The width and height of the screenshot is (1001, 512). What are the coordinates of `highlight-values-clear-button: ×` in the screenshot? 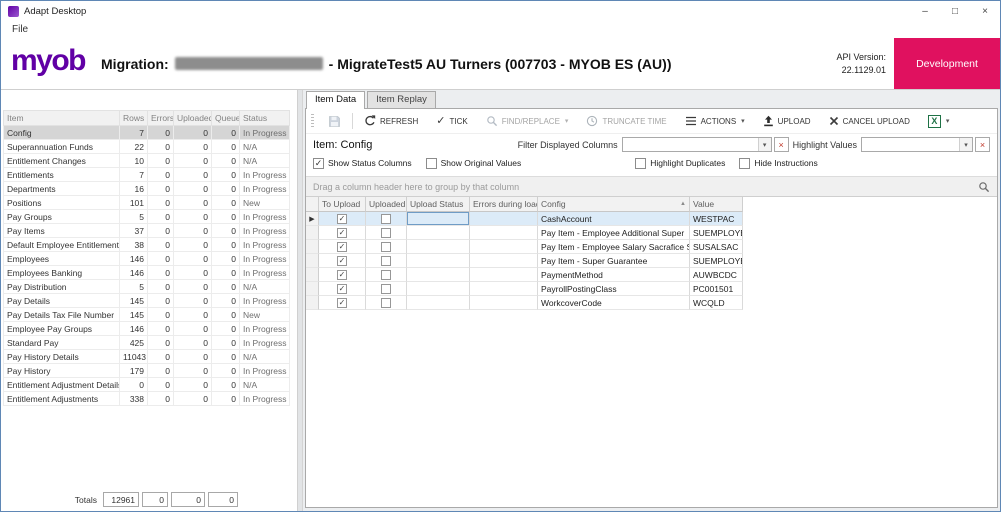 It's located at (982, 144).